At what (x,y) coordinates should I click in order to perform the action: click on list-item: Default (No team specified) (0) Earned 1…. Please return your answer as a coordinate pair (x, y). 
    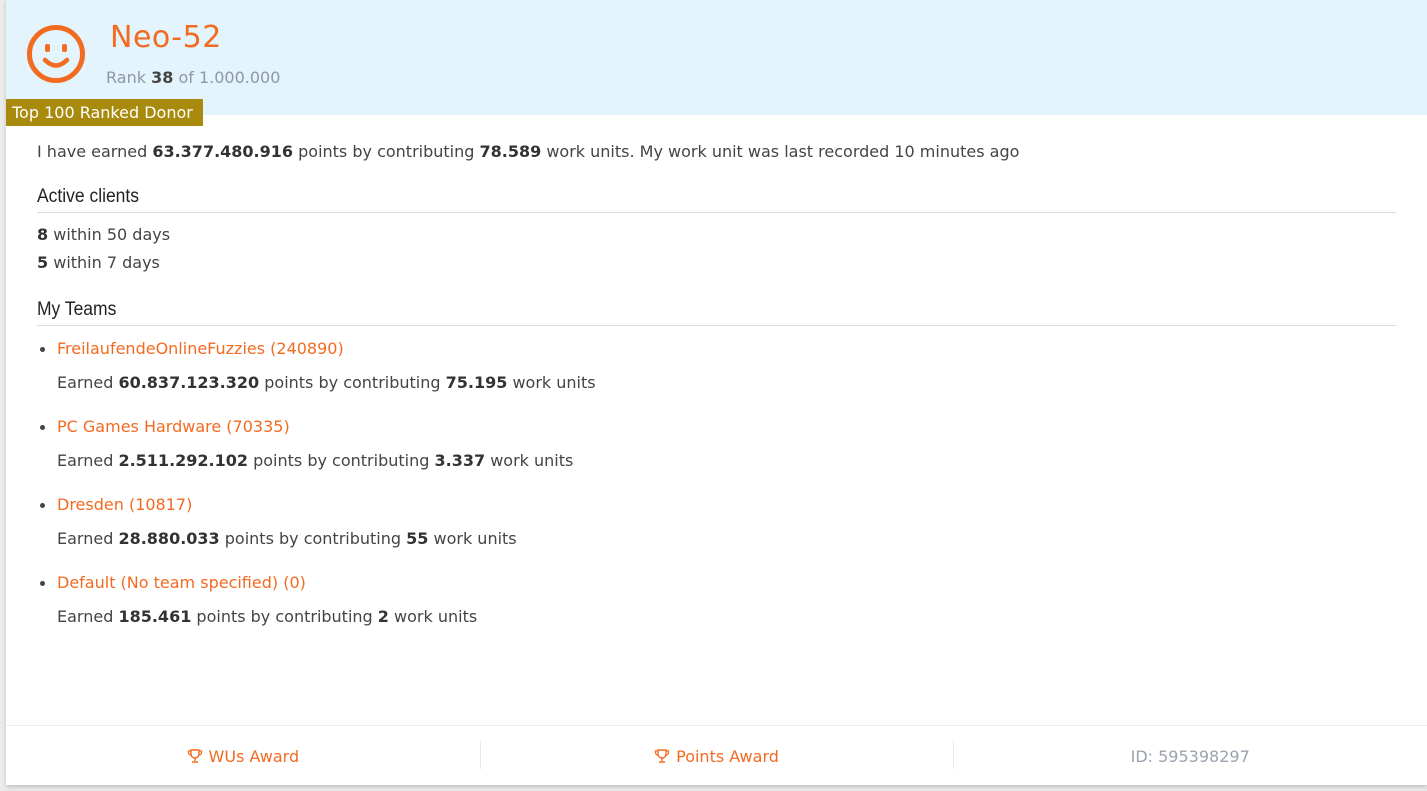
    Looking at the image, I should click on (717, 600).